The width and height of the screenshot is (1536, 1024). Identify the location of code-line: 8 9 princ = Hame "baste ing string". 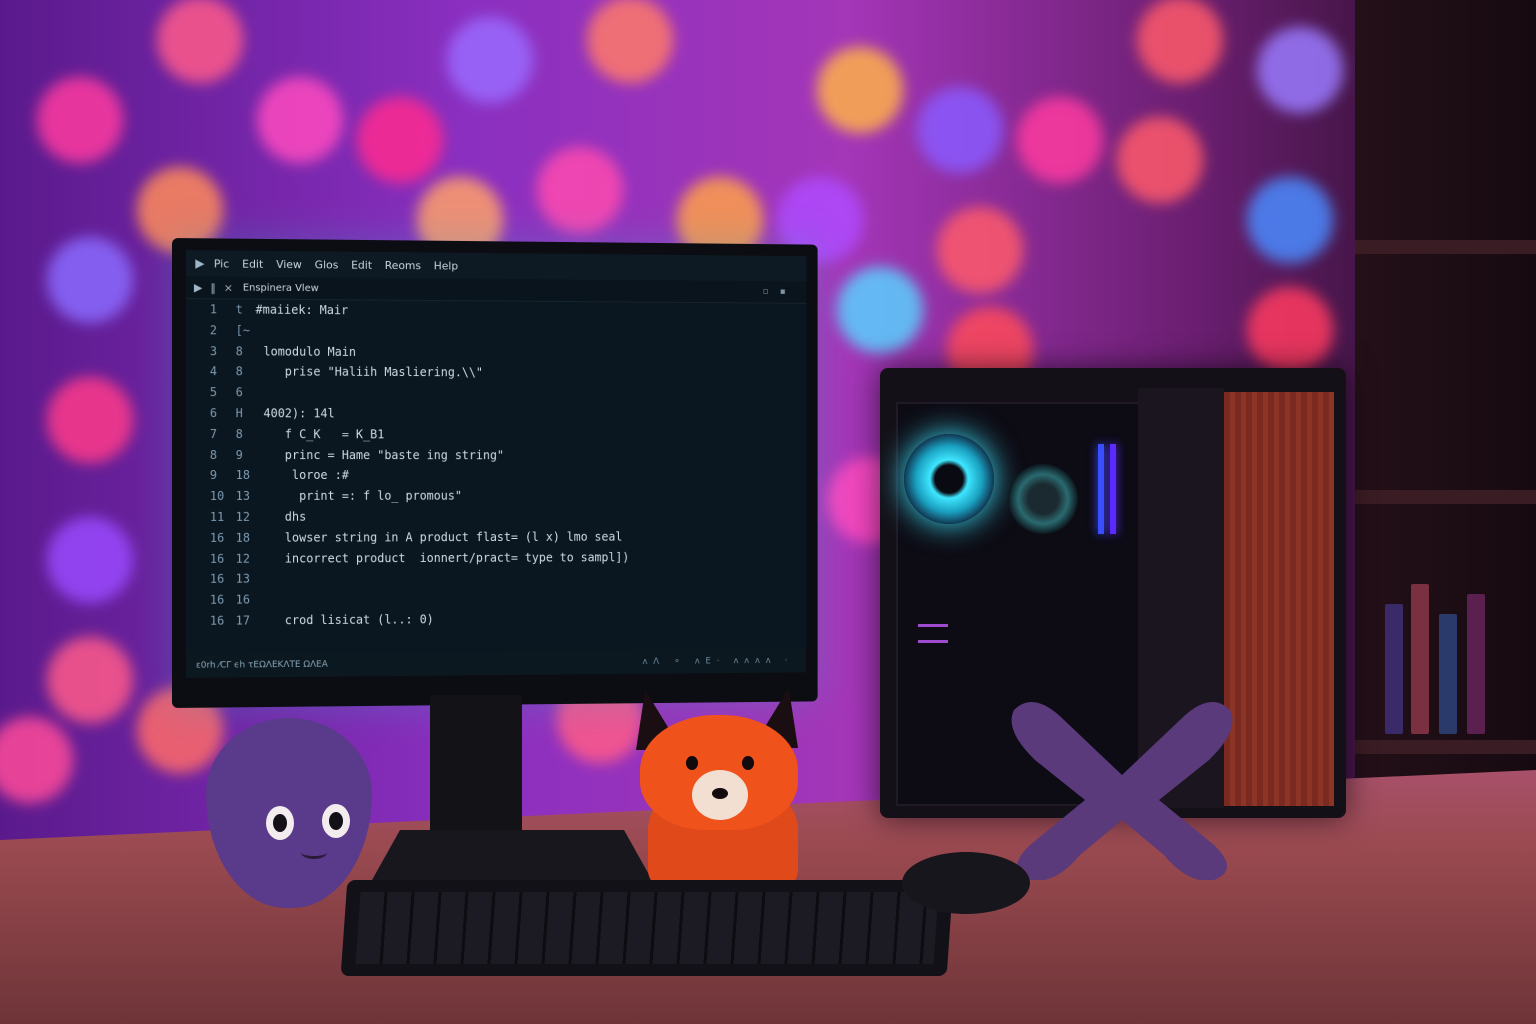
(496, 458).